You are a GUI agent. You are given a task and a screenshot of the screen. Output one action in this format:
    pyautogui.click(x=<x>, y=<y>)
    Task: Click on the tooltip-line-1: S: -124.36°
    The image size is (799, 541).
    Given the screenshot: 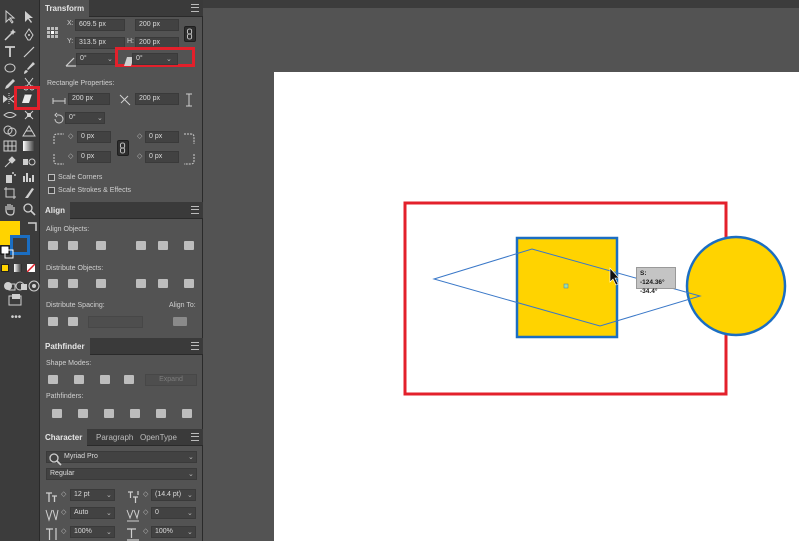 What is the action you would take?
    pyautogui.click(x=652, y=278)
    